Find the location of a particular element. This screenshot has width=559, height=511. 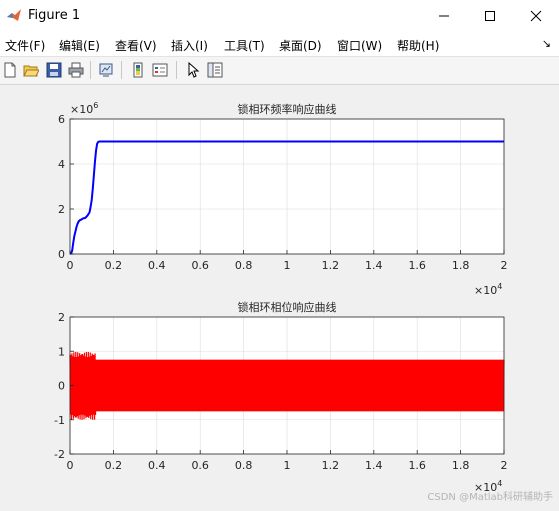

property-editor-button is located at coordinates (215, 70).